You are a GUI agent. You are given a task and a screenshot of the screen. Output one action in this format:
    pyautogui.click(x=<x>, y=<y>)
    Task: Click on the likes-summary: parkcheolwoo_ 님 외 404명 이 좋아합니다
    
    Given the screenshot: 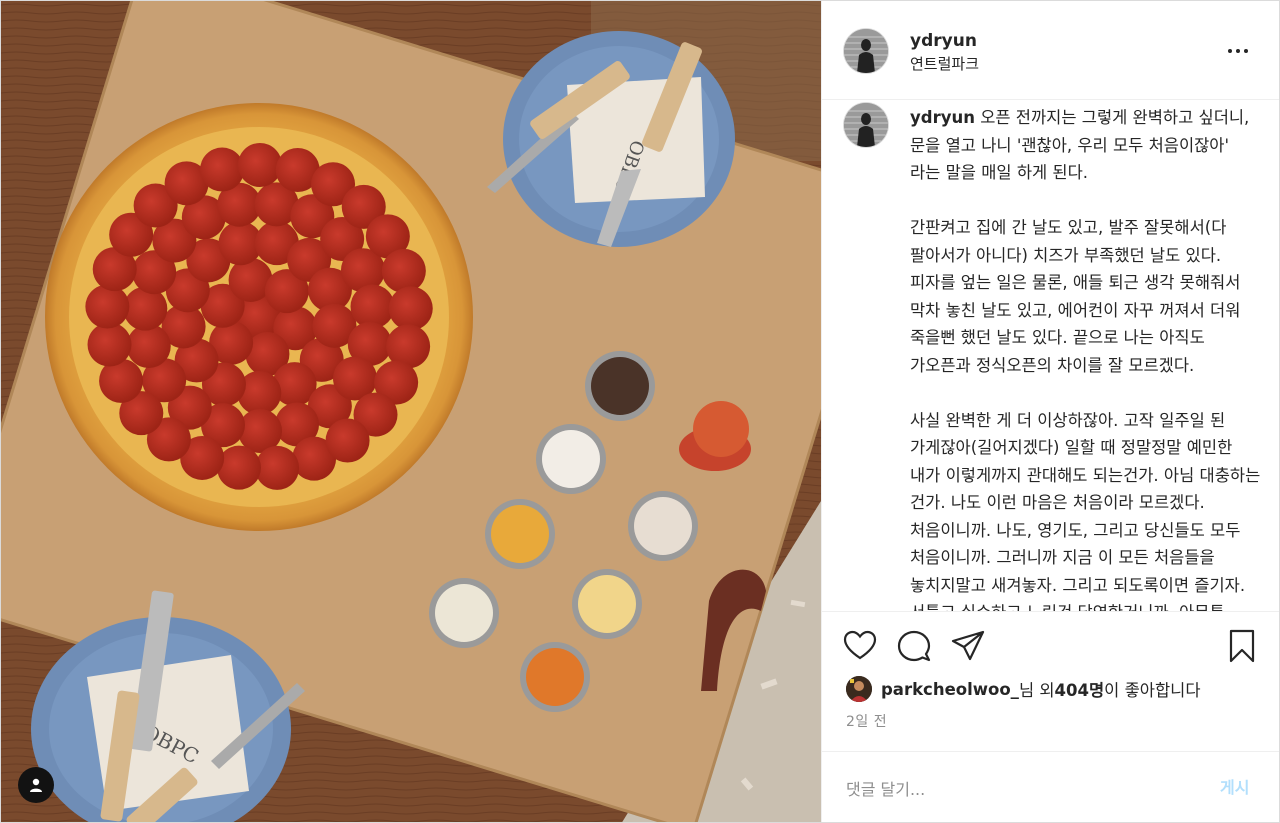 What is the action you would take?
    pyautogui.click(x=1023, y=689)
    